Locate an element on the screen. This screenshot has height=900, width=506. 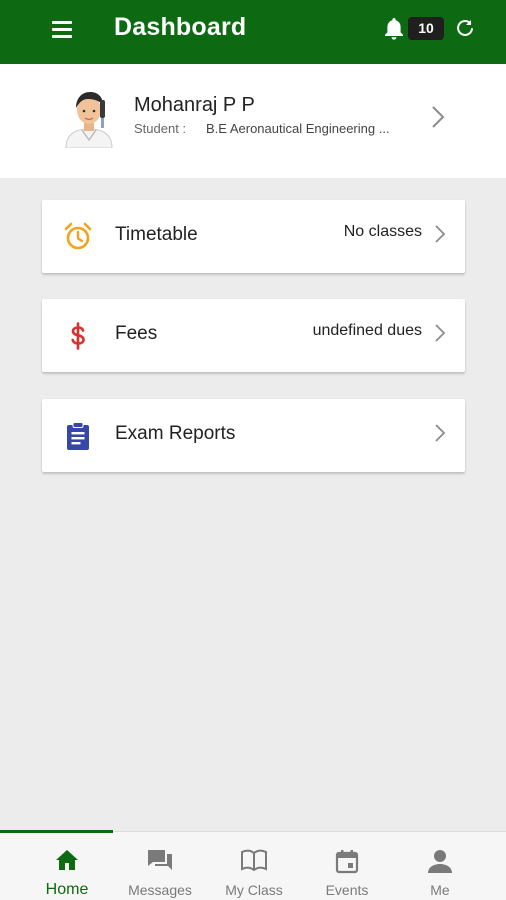
fees-card: Fees undefined dues is located at coordinates (253, 335).